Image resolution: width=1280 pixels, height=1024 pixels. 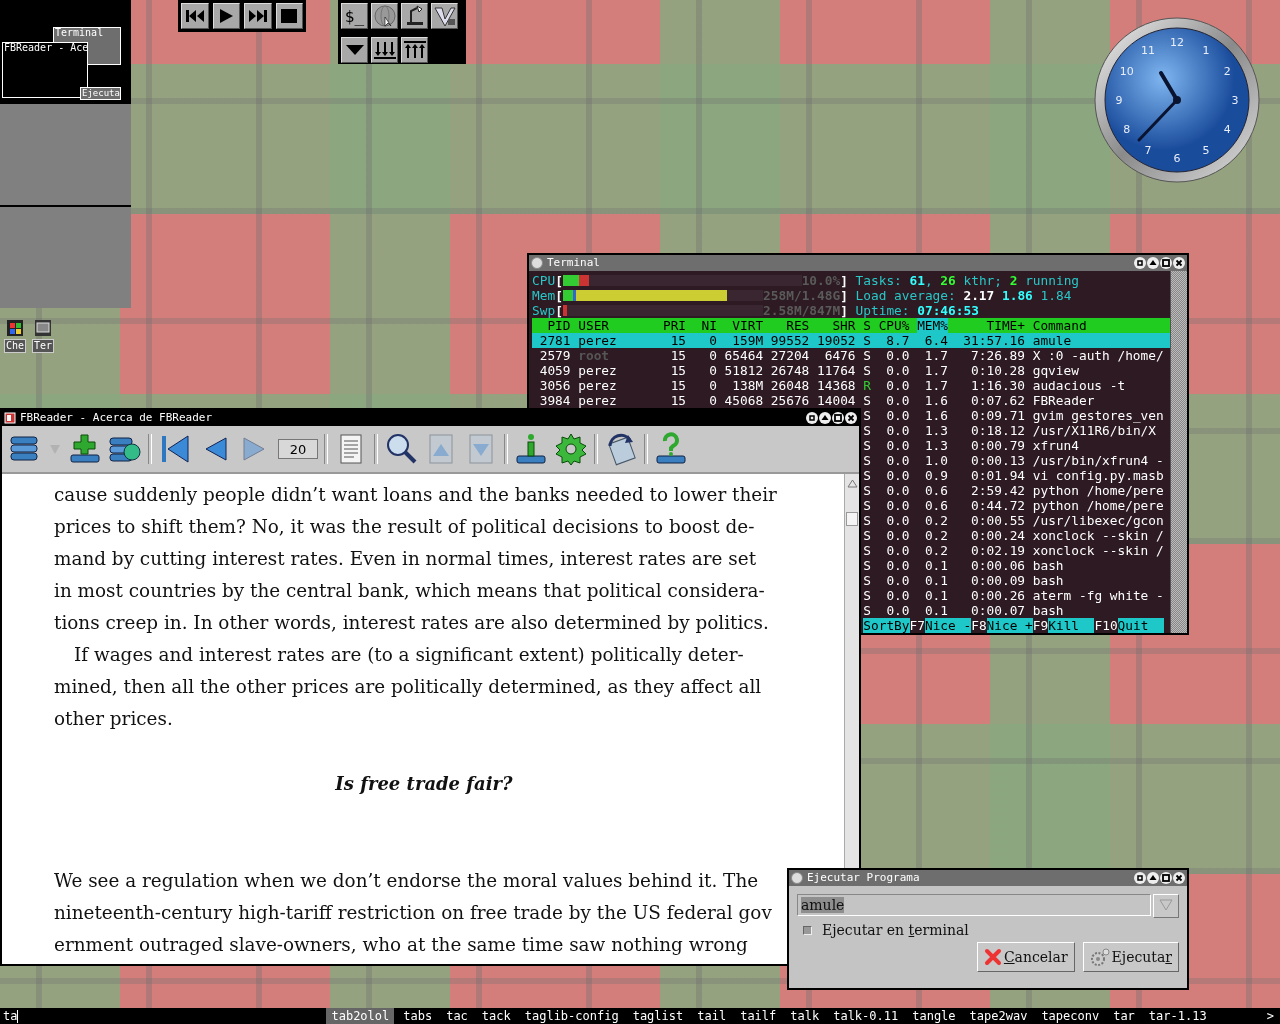 What do you see at coordinates (988, 878) in the screenshot?
I see `title-bar: Ejecutar Programa` at bounding box center [988, 878].